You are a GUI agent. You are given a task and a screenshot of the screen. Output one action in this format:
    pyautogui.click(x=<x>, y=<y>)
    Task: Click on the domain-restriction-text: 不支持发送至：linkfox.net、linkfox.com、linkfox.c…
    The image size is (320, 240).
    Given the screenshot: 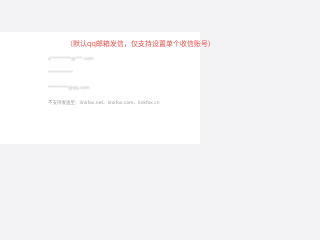 What is the action you would take?
    pyautogui.click(x=104, y=103)
    